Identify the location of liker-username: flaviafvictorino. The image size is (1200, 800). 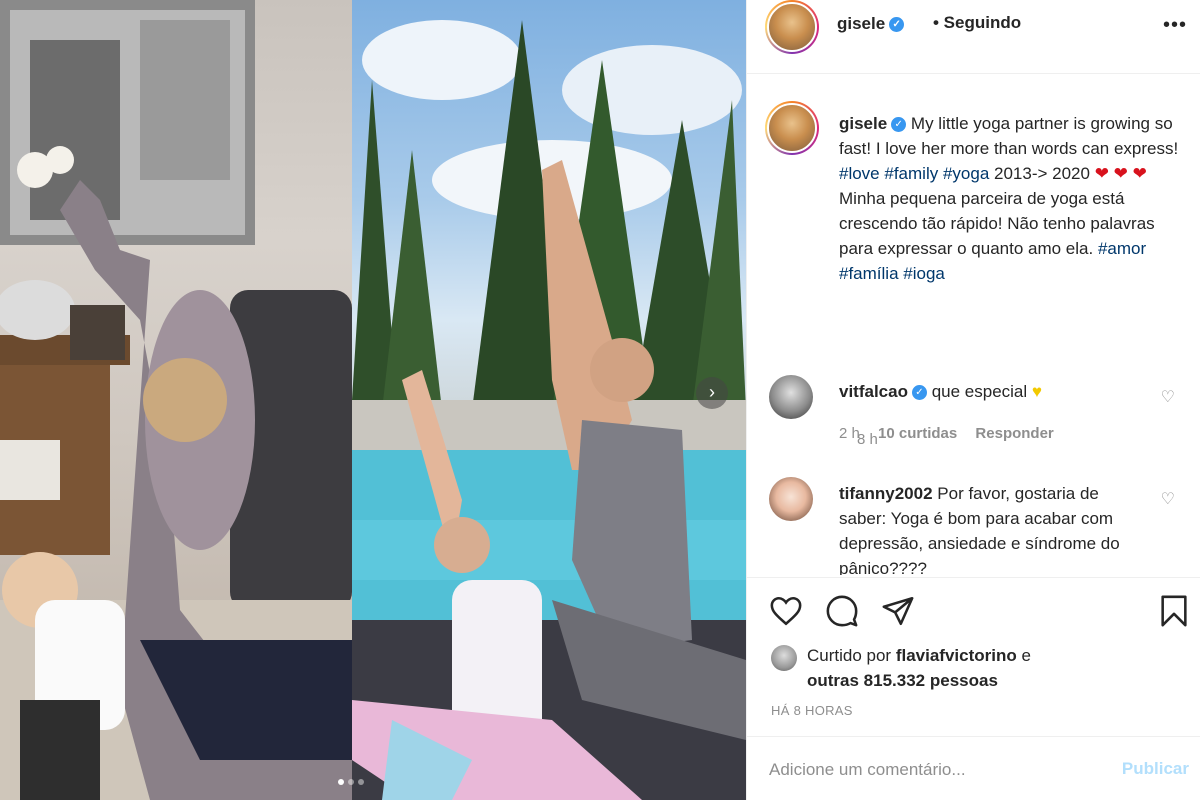
(956, 655).